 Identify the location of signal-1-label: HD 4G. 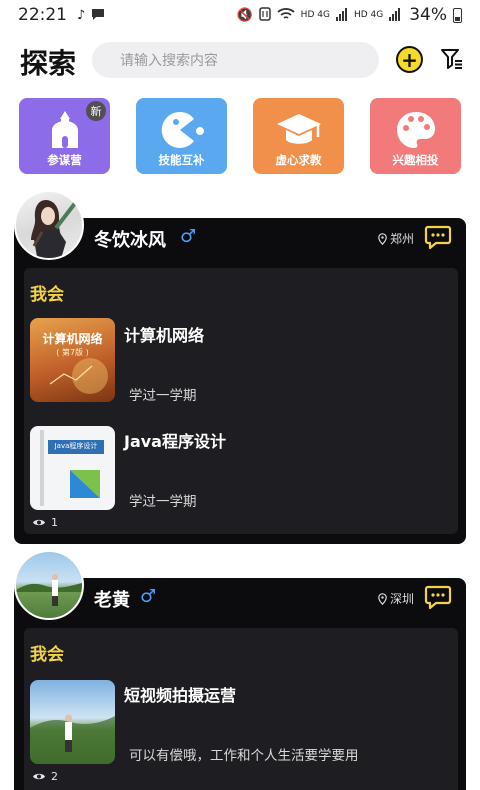
(315, 15).